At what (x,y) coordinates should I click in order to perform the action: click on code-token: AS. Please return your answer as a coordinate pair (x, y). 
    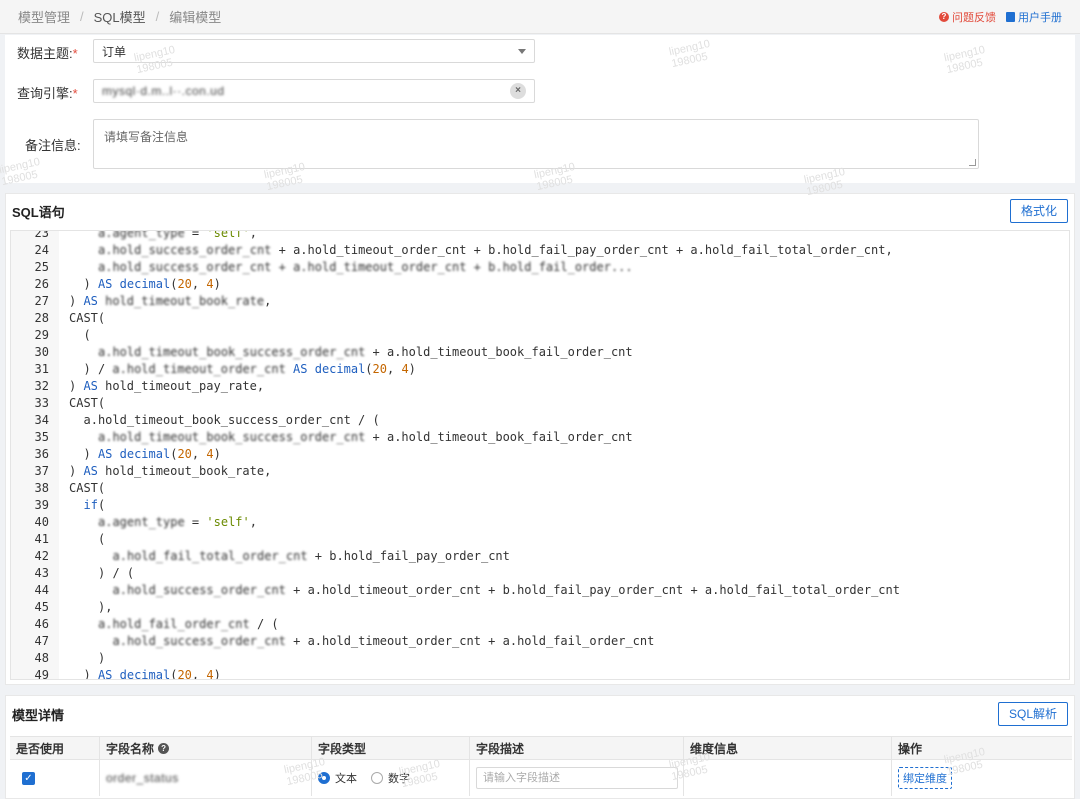
    Looking at the image, I should click on (105, 284).